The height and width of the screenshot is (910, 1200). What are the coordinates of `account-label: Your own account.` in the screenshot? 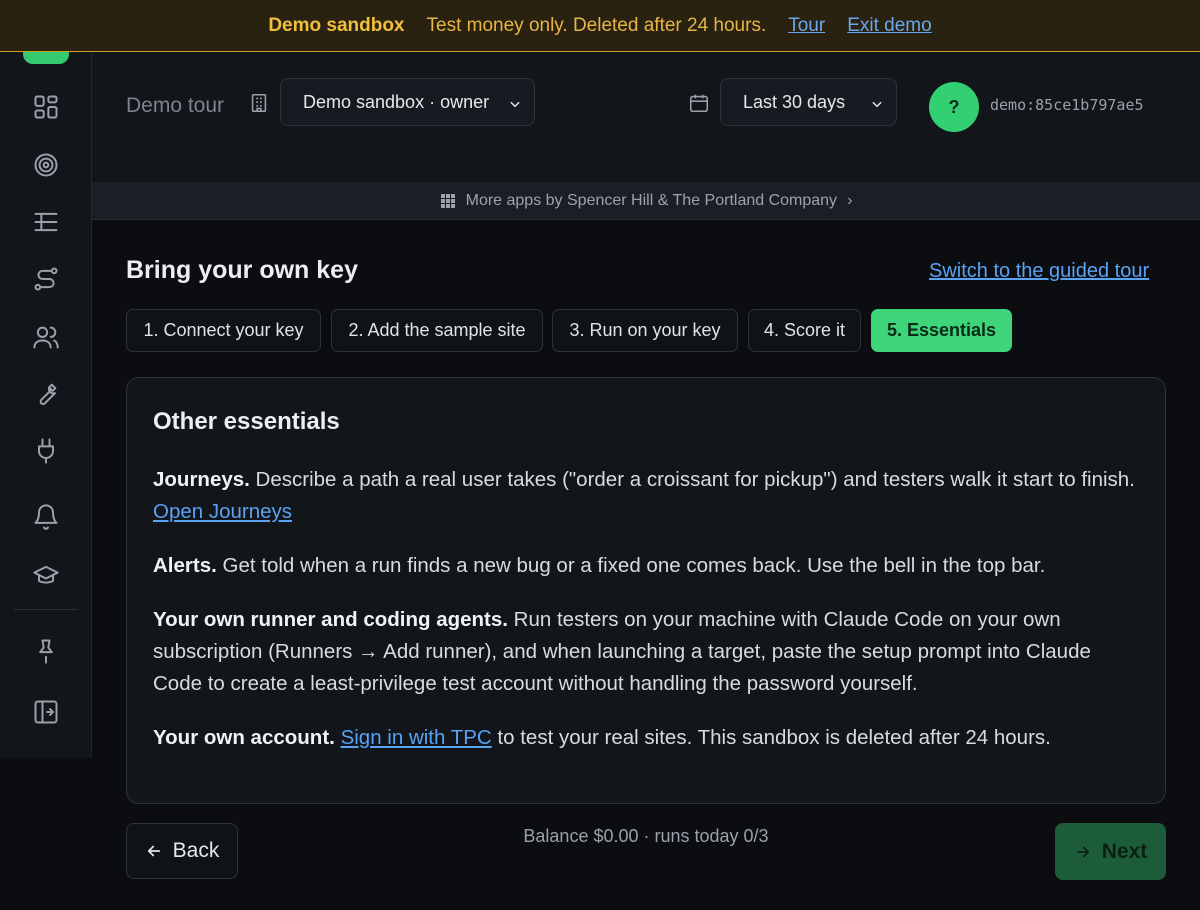 It's located at (244, 737).